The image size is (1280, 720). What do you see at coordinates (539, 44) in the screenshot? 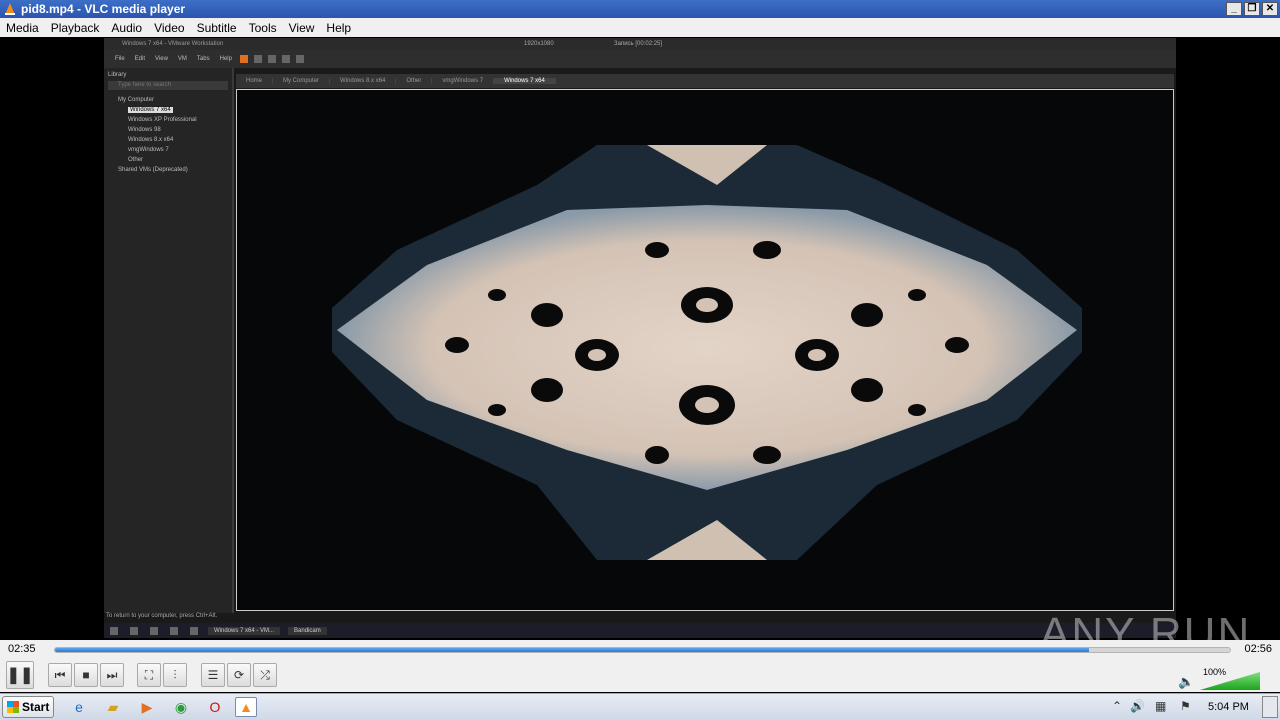
I see `vm-resolution: 1920x1080` at bounding box center [539, 44].